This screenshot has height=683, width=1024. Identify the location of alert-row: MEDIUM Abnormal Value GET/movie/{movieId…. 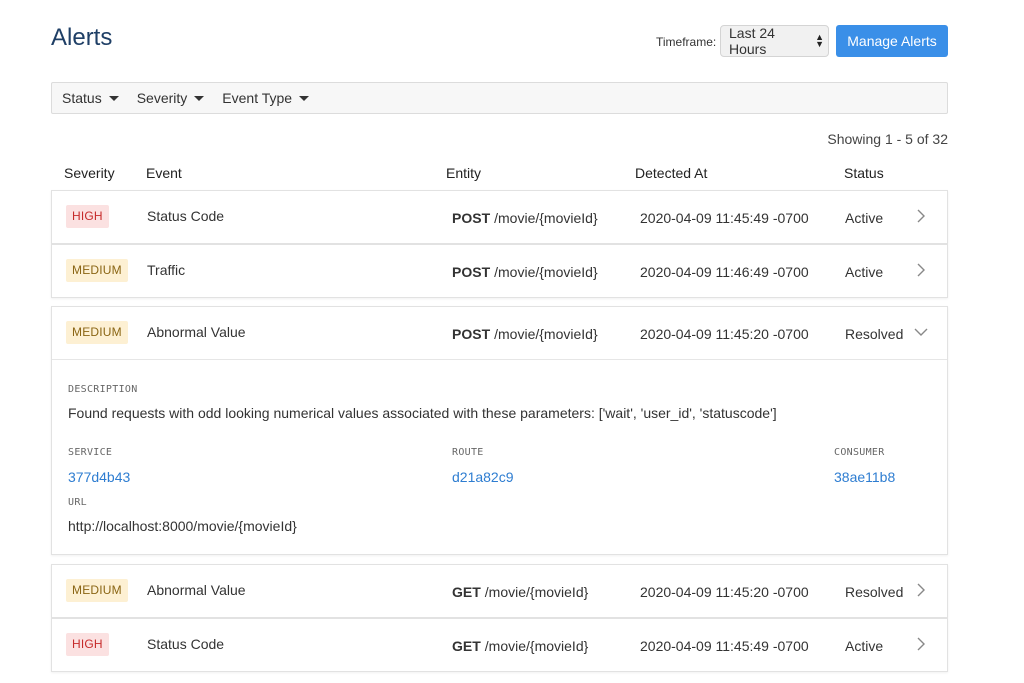
(499, 591).